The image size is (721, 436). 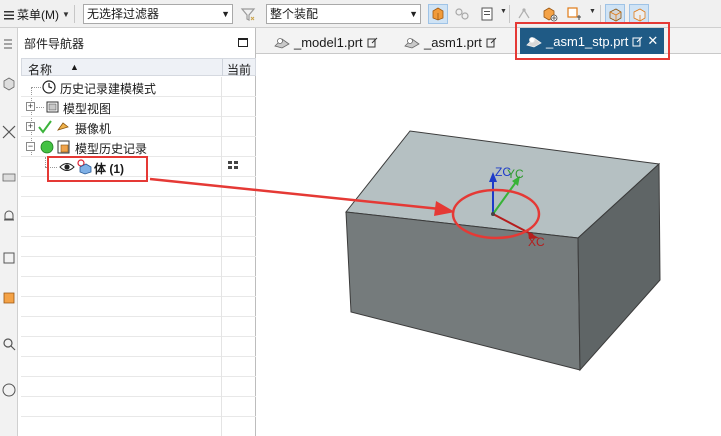 I want to click on annotation-arrow, so click(x=302, y=196).